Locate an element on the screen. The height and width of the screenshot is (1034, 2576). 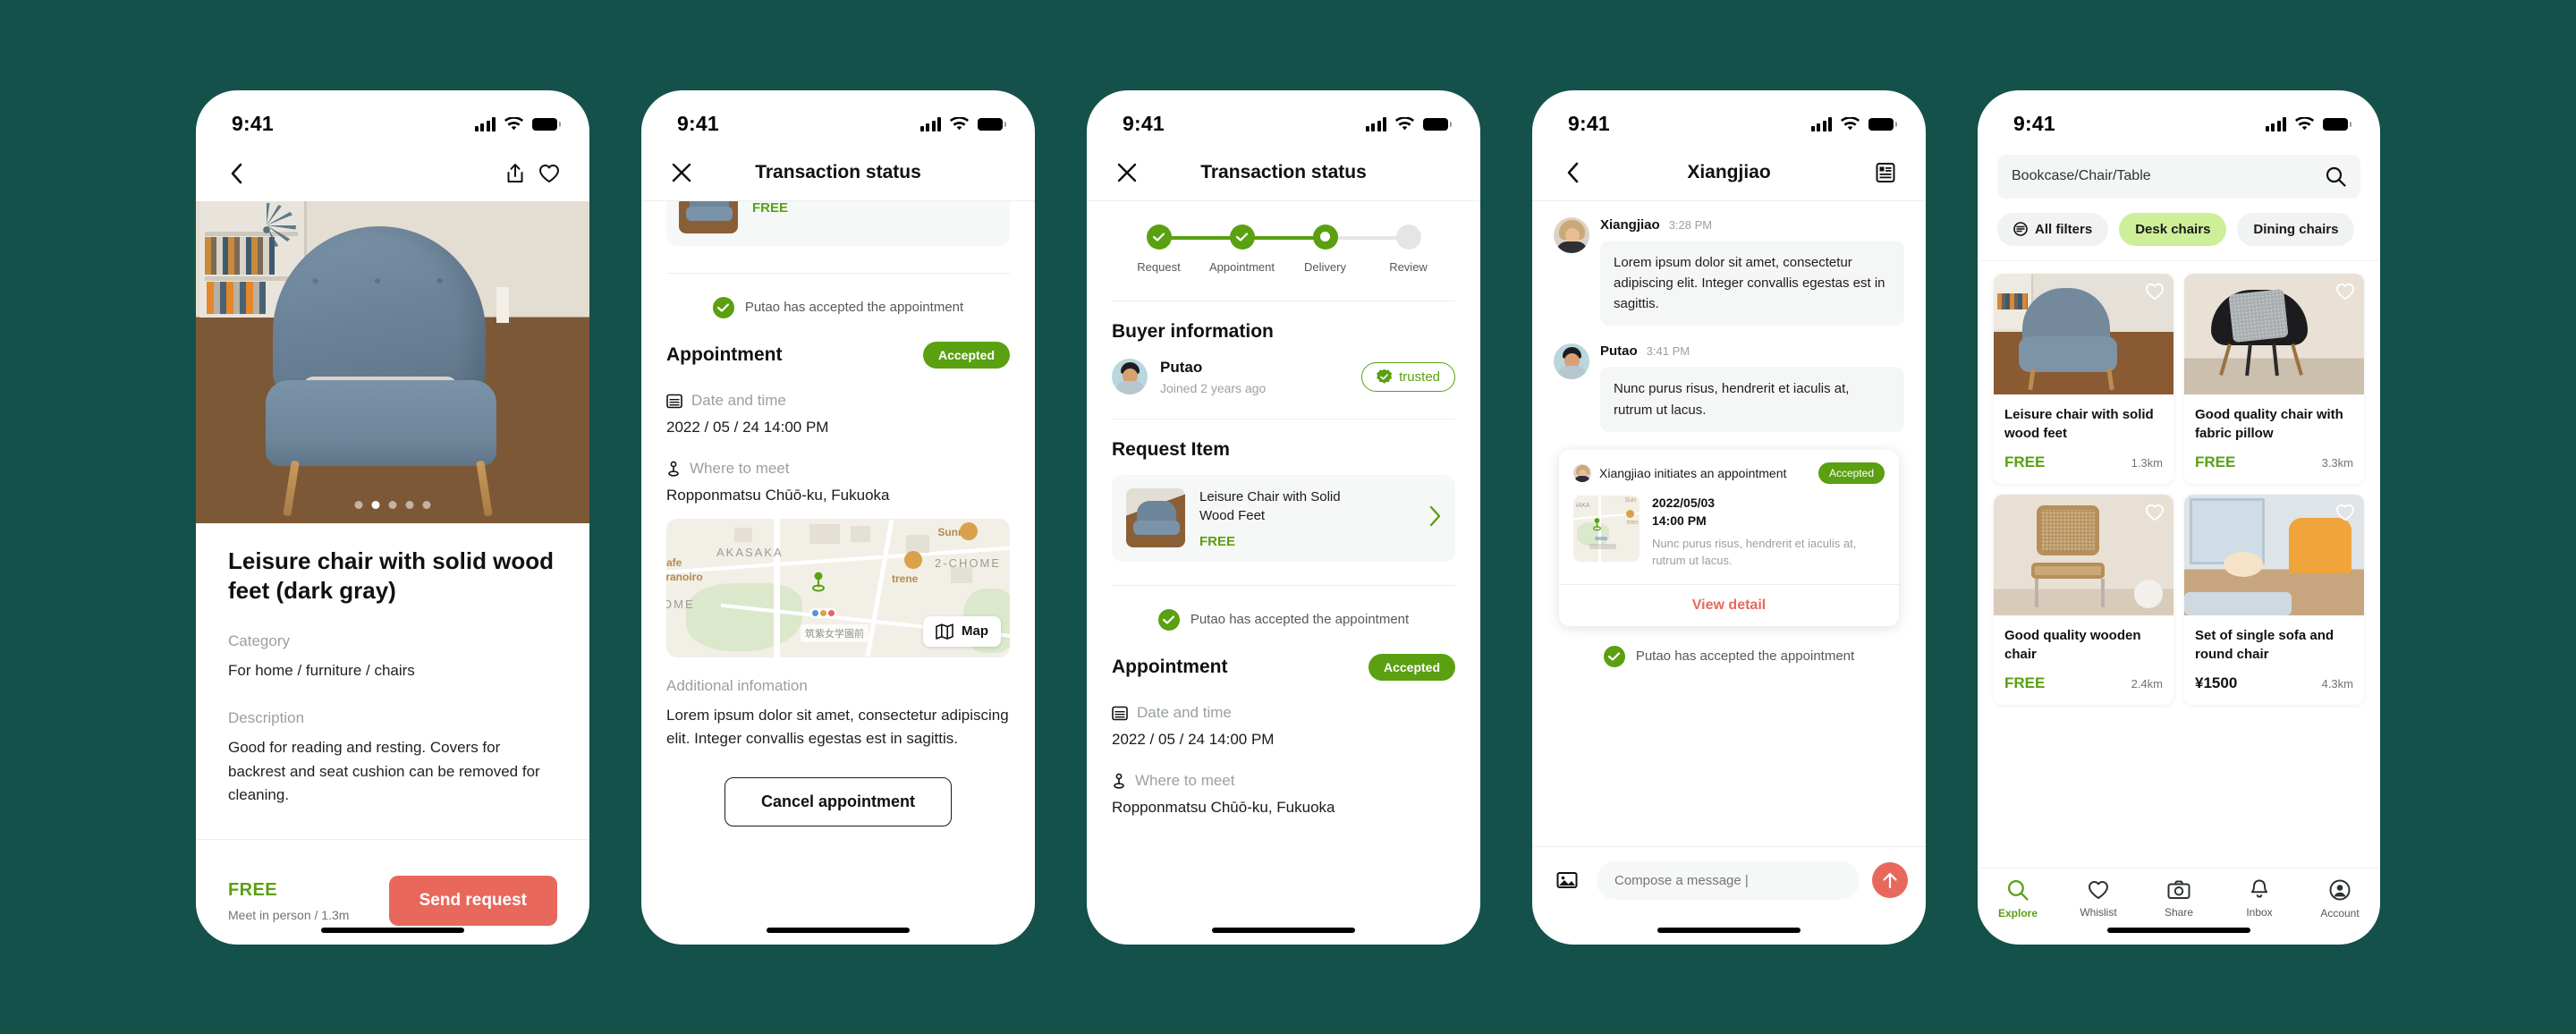
share-button is located at coordinates (515, 174).